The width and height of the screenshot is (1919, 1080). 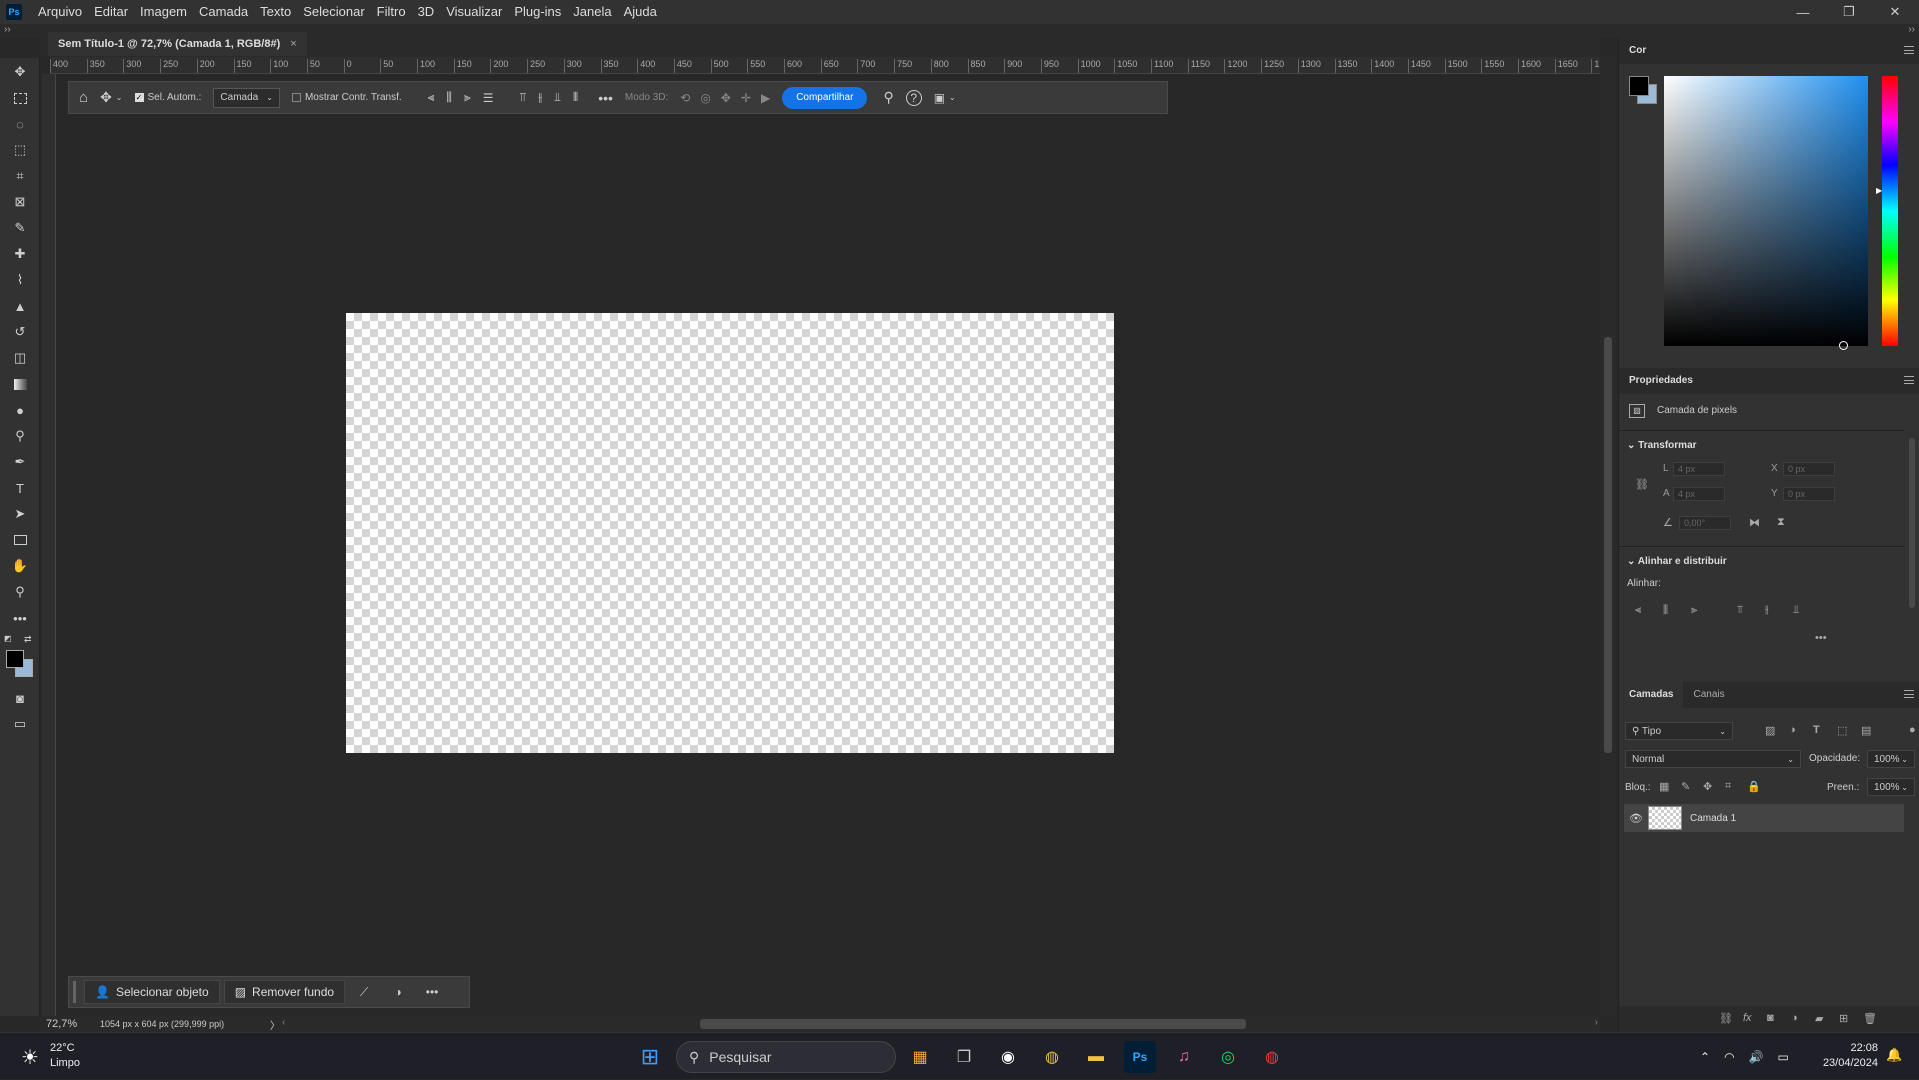 What do you see at coordinates (920, 1057) in the screenshot?
I see `app-photos-icon: ▦` at bounding box center [920, 1057].